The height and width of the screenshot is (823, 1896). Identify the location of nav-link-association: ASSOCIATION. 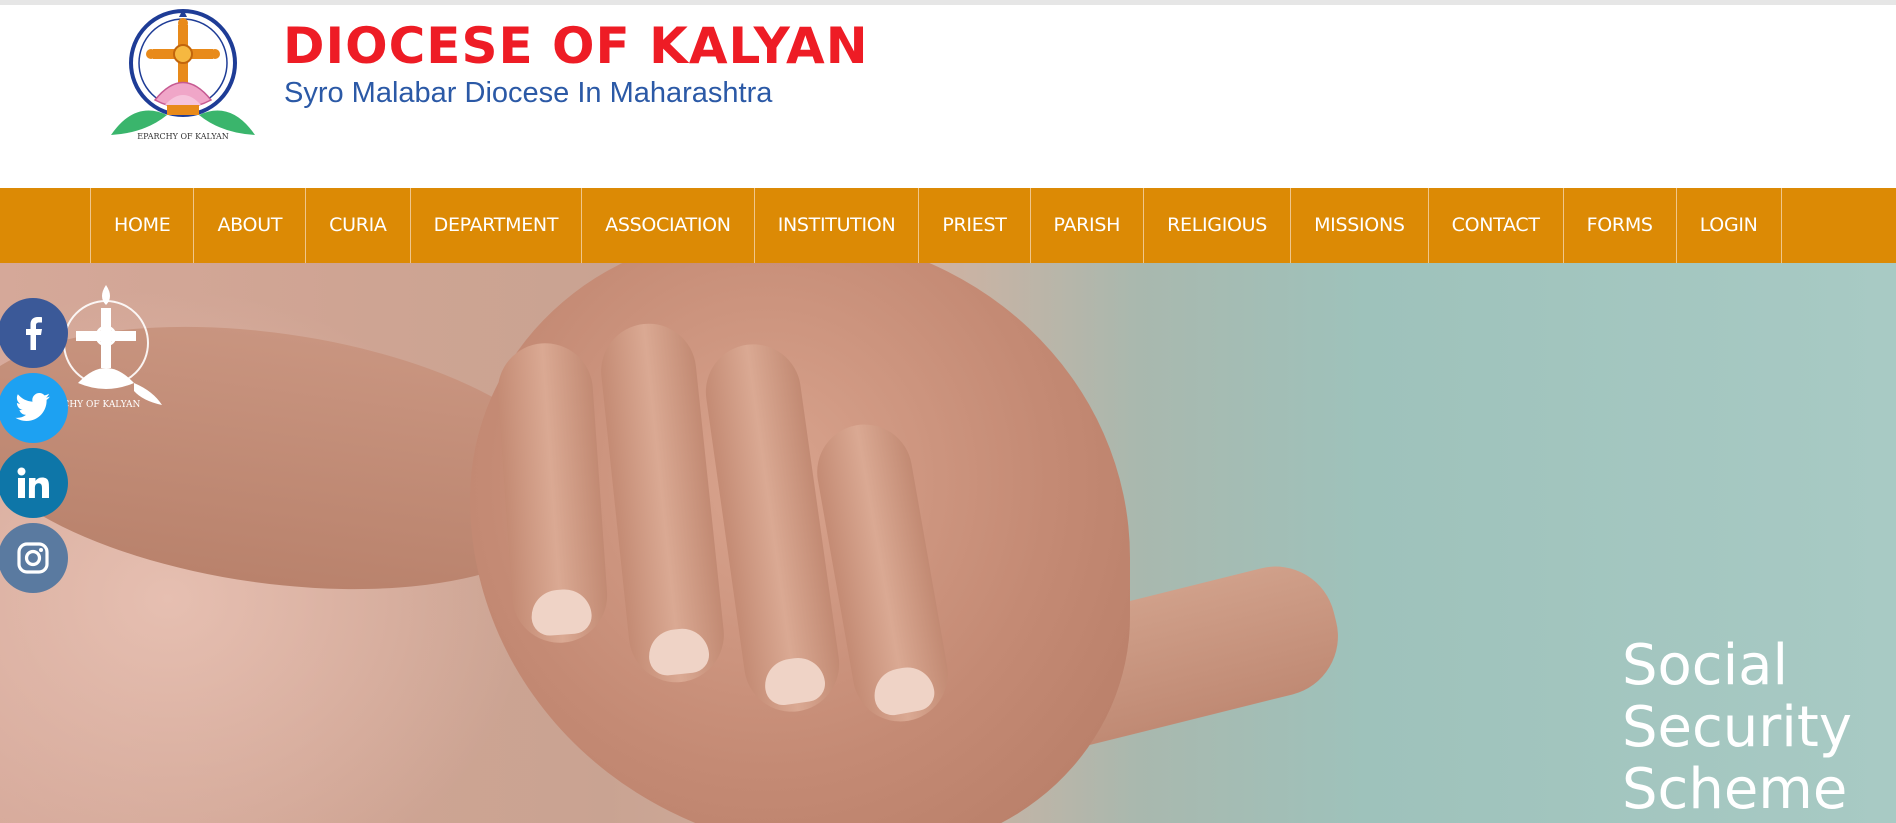
(668, 225).